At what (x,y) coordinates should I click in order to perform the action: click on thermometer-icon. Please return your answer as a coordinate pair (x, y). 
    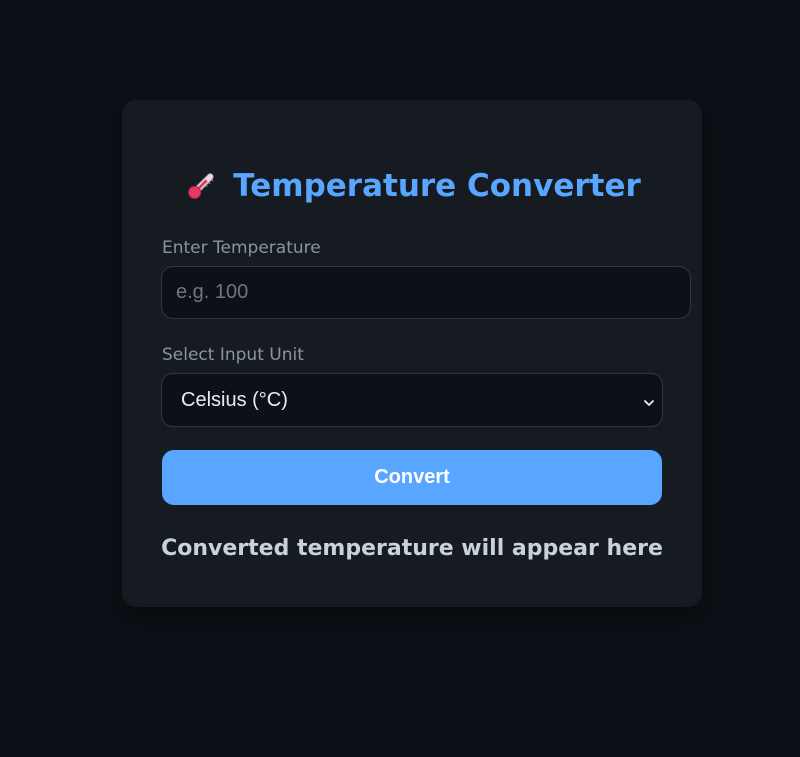
    Looking at the image, I should click on (201, 186).